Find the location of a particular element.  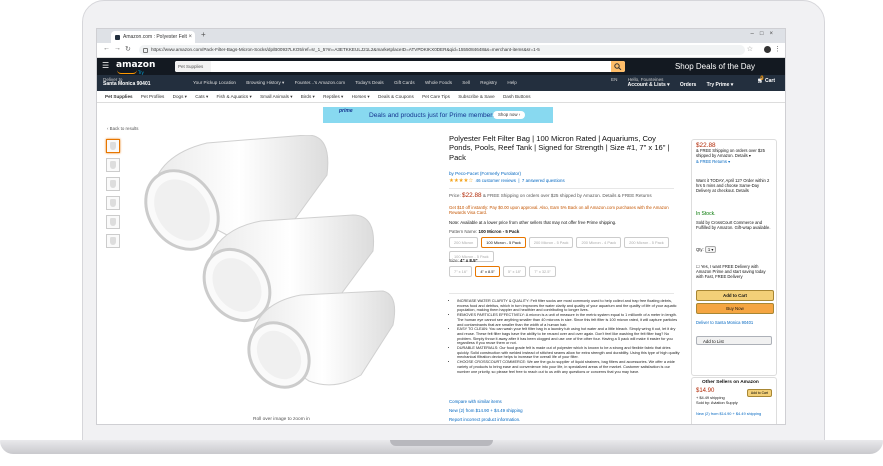

browser-tab: Amazon.com : Polyester Felt × is located at coordinates (153, 37).